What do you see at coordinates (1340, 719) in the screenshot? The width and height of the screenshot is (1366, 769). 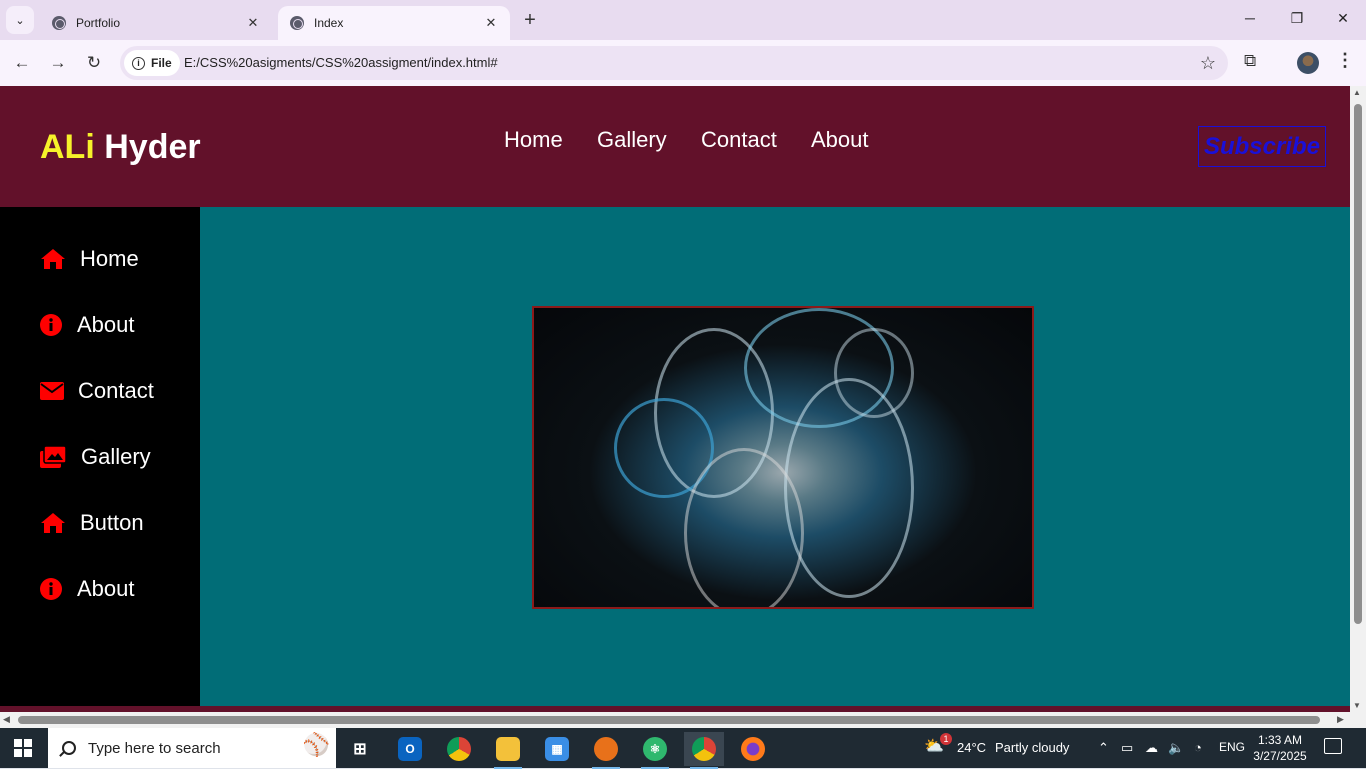 I see `scroll-right-icon: ▶` at bounding box center [1340, 719].